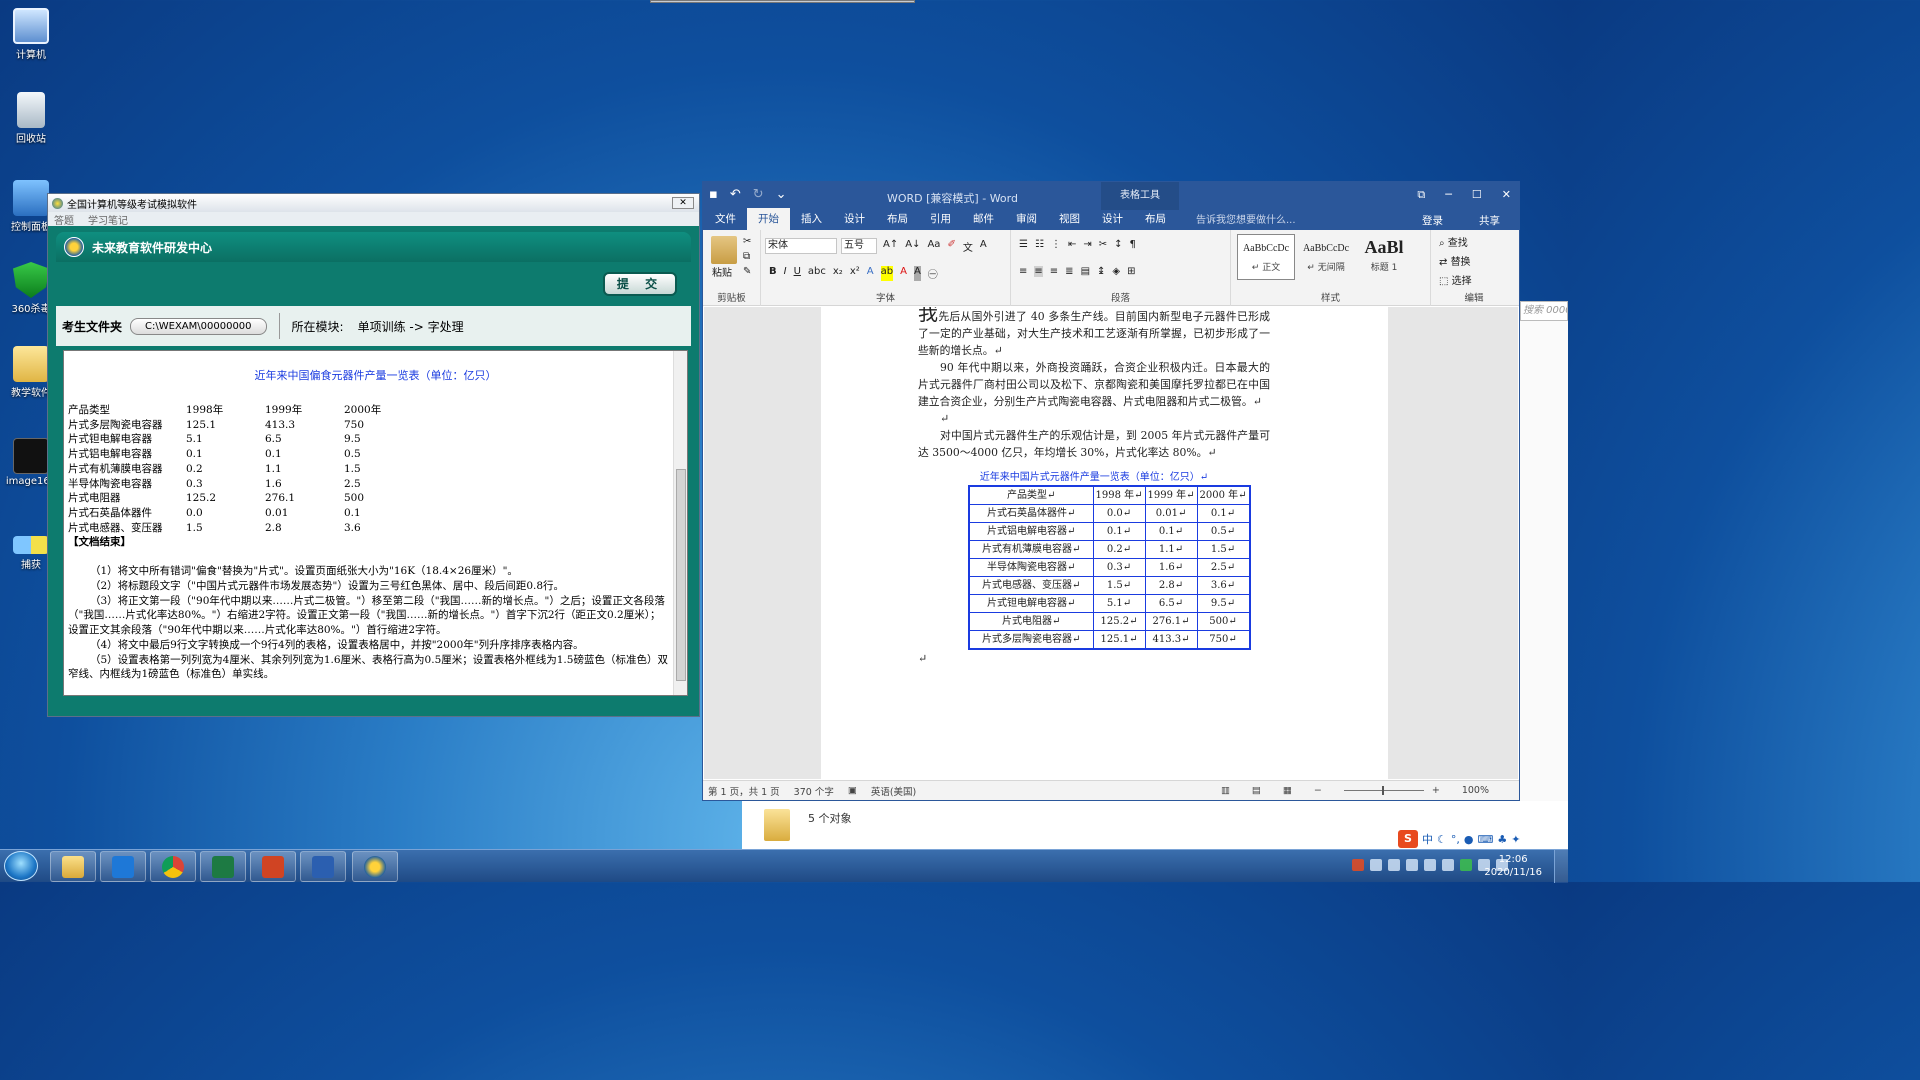 This screenshot has width=1920, height=1080. Describe the element at coordinates (1133, 244) in the screenshot. I see `show-marks-icon: ¶` at that location.